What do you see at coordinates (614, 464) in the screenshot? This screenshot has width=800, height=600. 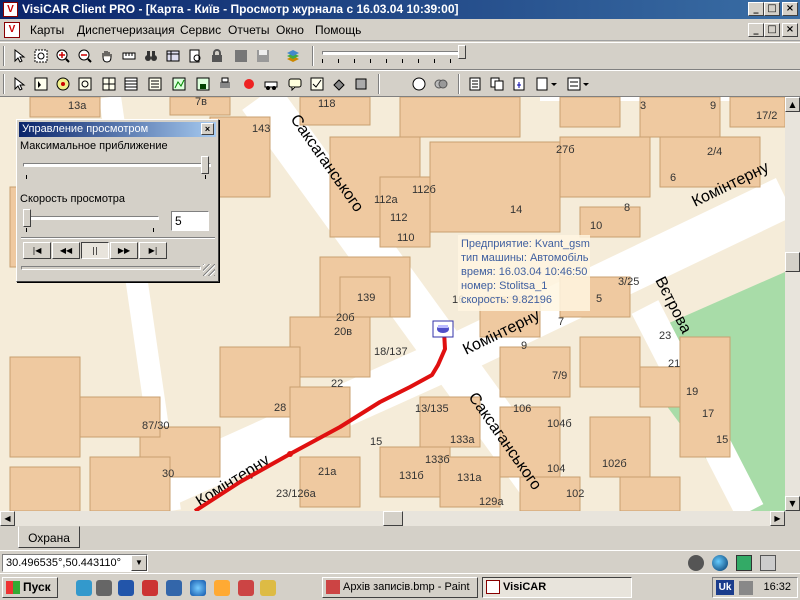 I see `building-label: 102б` at bounding box center [614, 464].